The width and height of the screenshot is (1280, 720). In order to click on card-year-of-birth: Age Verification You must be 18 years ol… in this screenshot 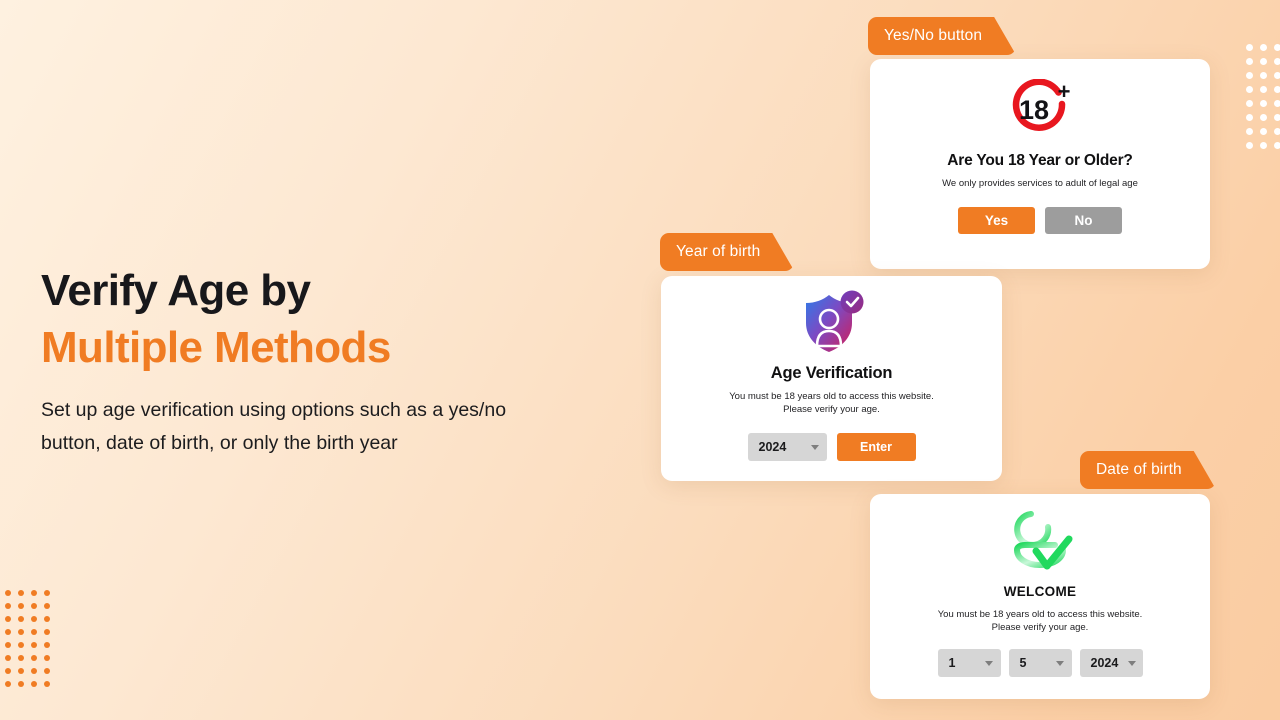, I will do `click(831, 378)`.